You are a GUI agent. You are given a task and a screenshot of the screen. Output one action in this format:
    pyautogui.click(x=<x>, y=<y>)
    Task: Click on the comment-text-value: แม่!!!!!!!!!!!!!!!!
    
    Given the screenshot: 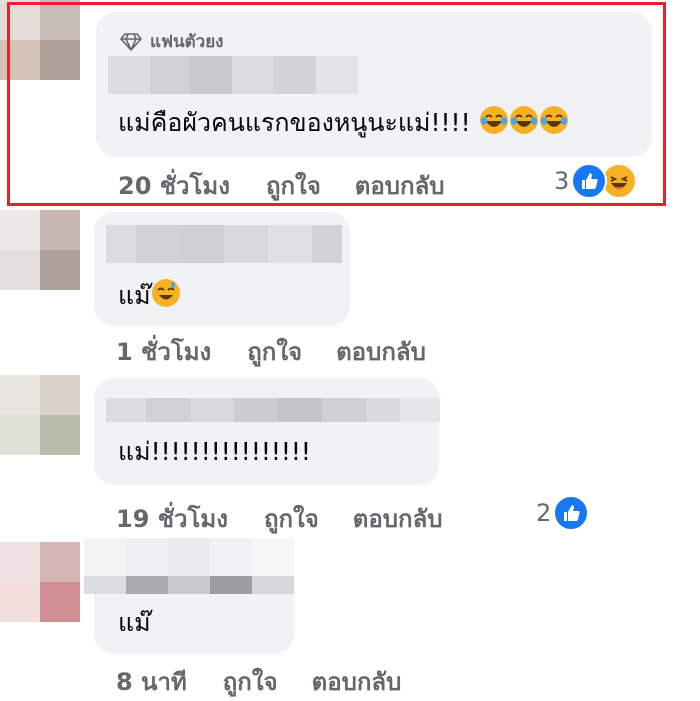 What is the action you would take?
    pyautogui.click(x=214, y=451)
    